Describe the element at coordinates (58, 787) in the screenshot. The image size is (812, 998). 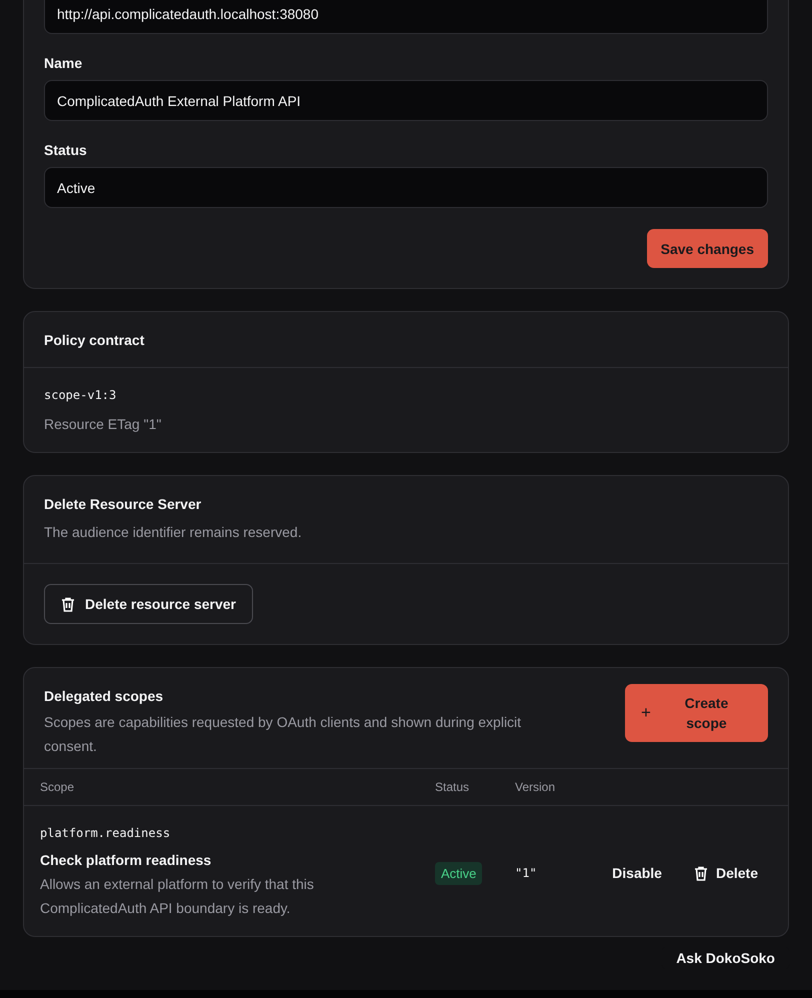
I see `column-header: Scope` at that location.